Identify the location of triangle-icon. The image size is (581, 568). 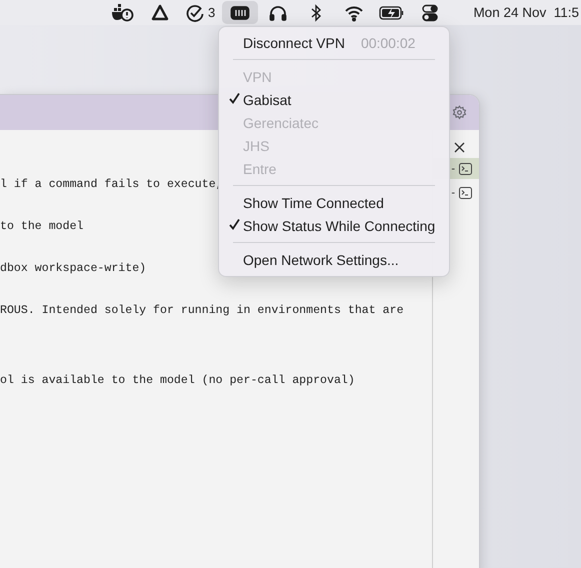
(160, 13).